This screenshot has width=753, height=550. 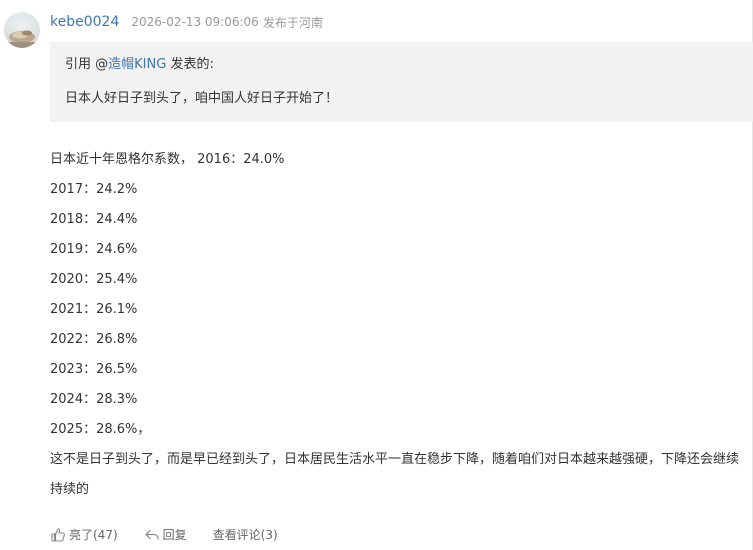 I want to click on post-location: 发布于河南, so click(x=292, y=22).